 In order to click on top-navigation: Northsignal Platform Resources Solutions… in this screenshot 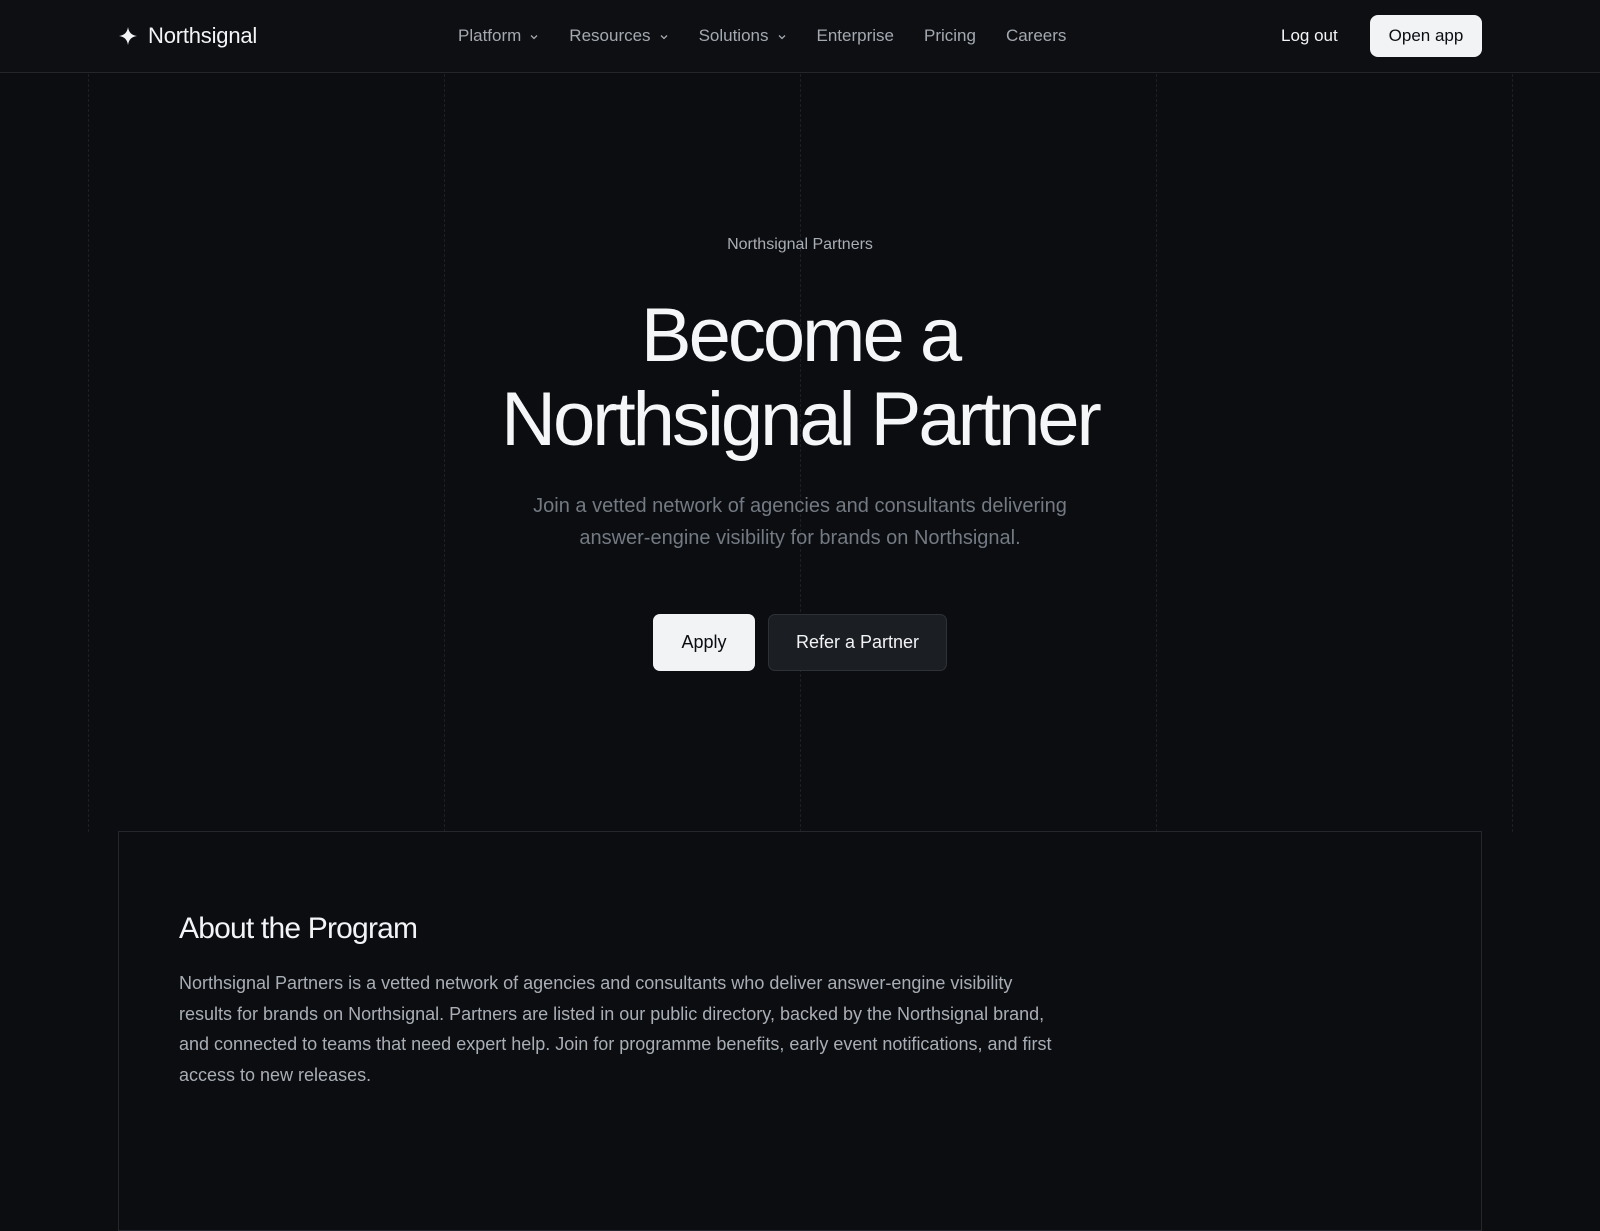, I will do `click(800, 36)`.